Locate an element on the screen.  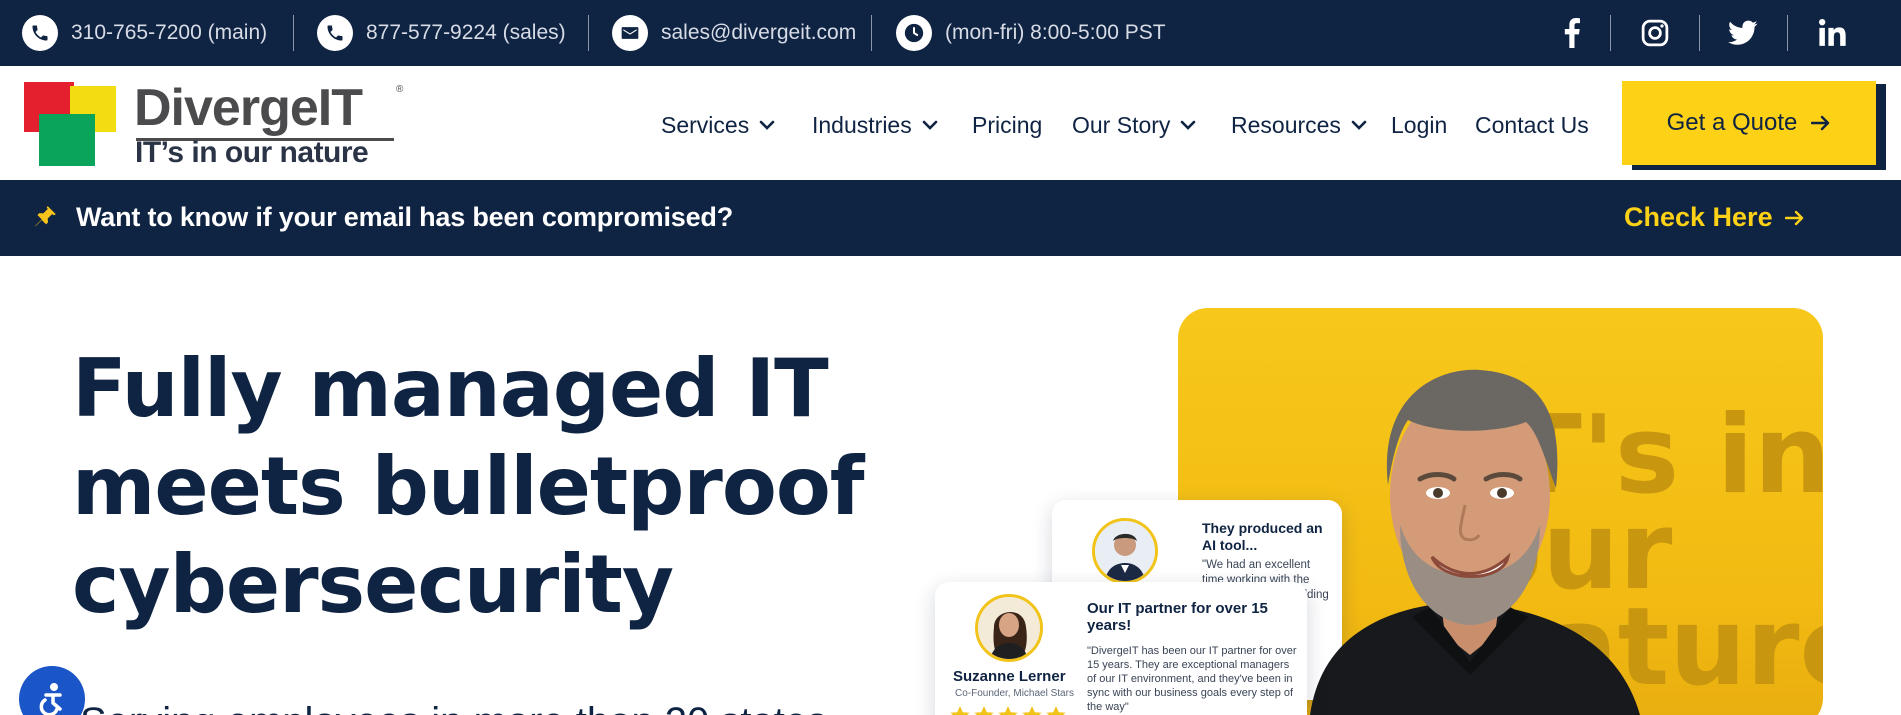
reviewer-name: Suzanne Lerner is located at coordinates (1009, 676).